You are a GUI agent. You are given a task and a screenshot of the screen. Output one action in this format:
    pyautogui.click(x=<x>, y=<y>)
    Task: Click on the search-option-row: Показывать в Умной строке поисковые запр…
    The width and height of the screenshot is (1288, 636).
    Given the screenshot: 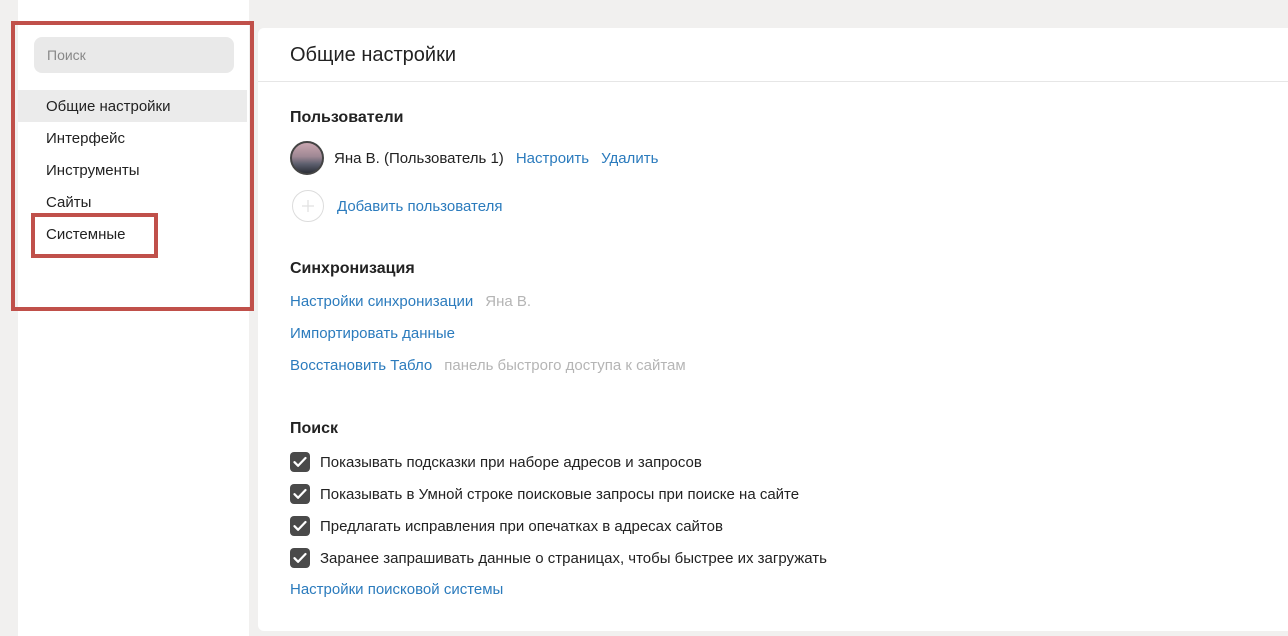 What is the action you would take?
    pyautogui.click(x=544, y=494)
    